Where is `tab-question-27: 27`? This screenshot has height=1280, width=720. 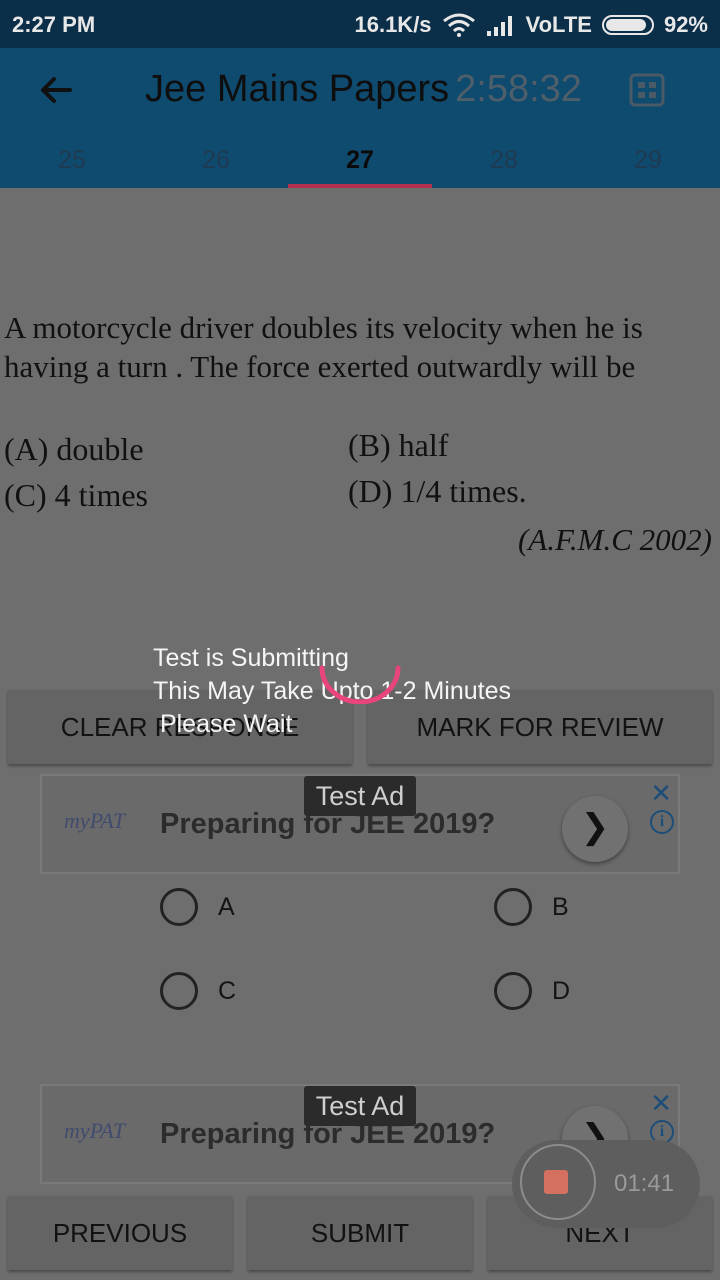 tab-question-27: 27 is located at coordinates (360, 164).